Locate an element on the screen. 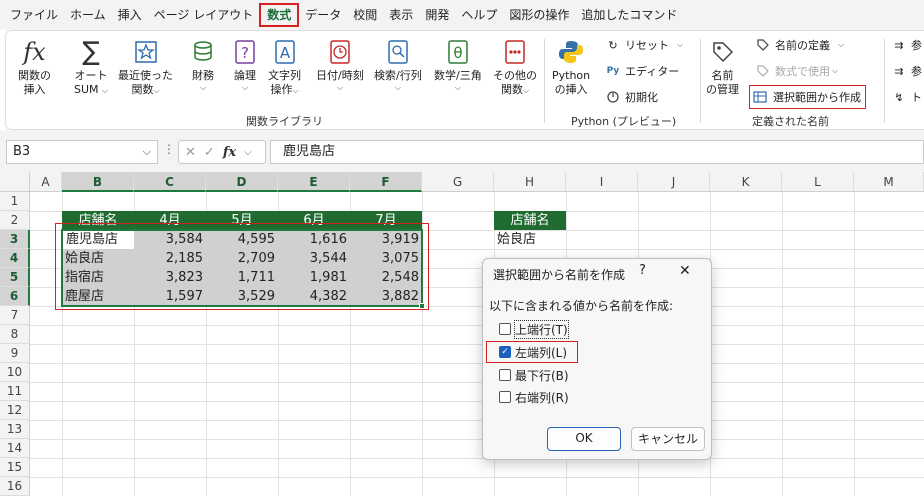 The width and height of the screenshot is (924, 496). row-header-13: 13 is located at coordinates (15, 429).